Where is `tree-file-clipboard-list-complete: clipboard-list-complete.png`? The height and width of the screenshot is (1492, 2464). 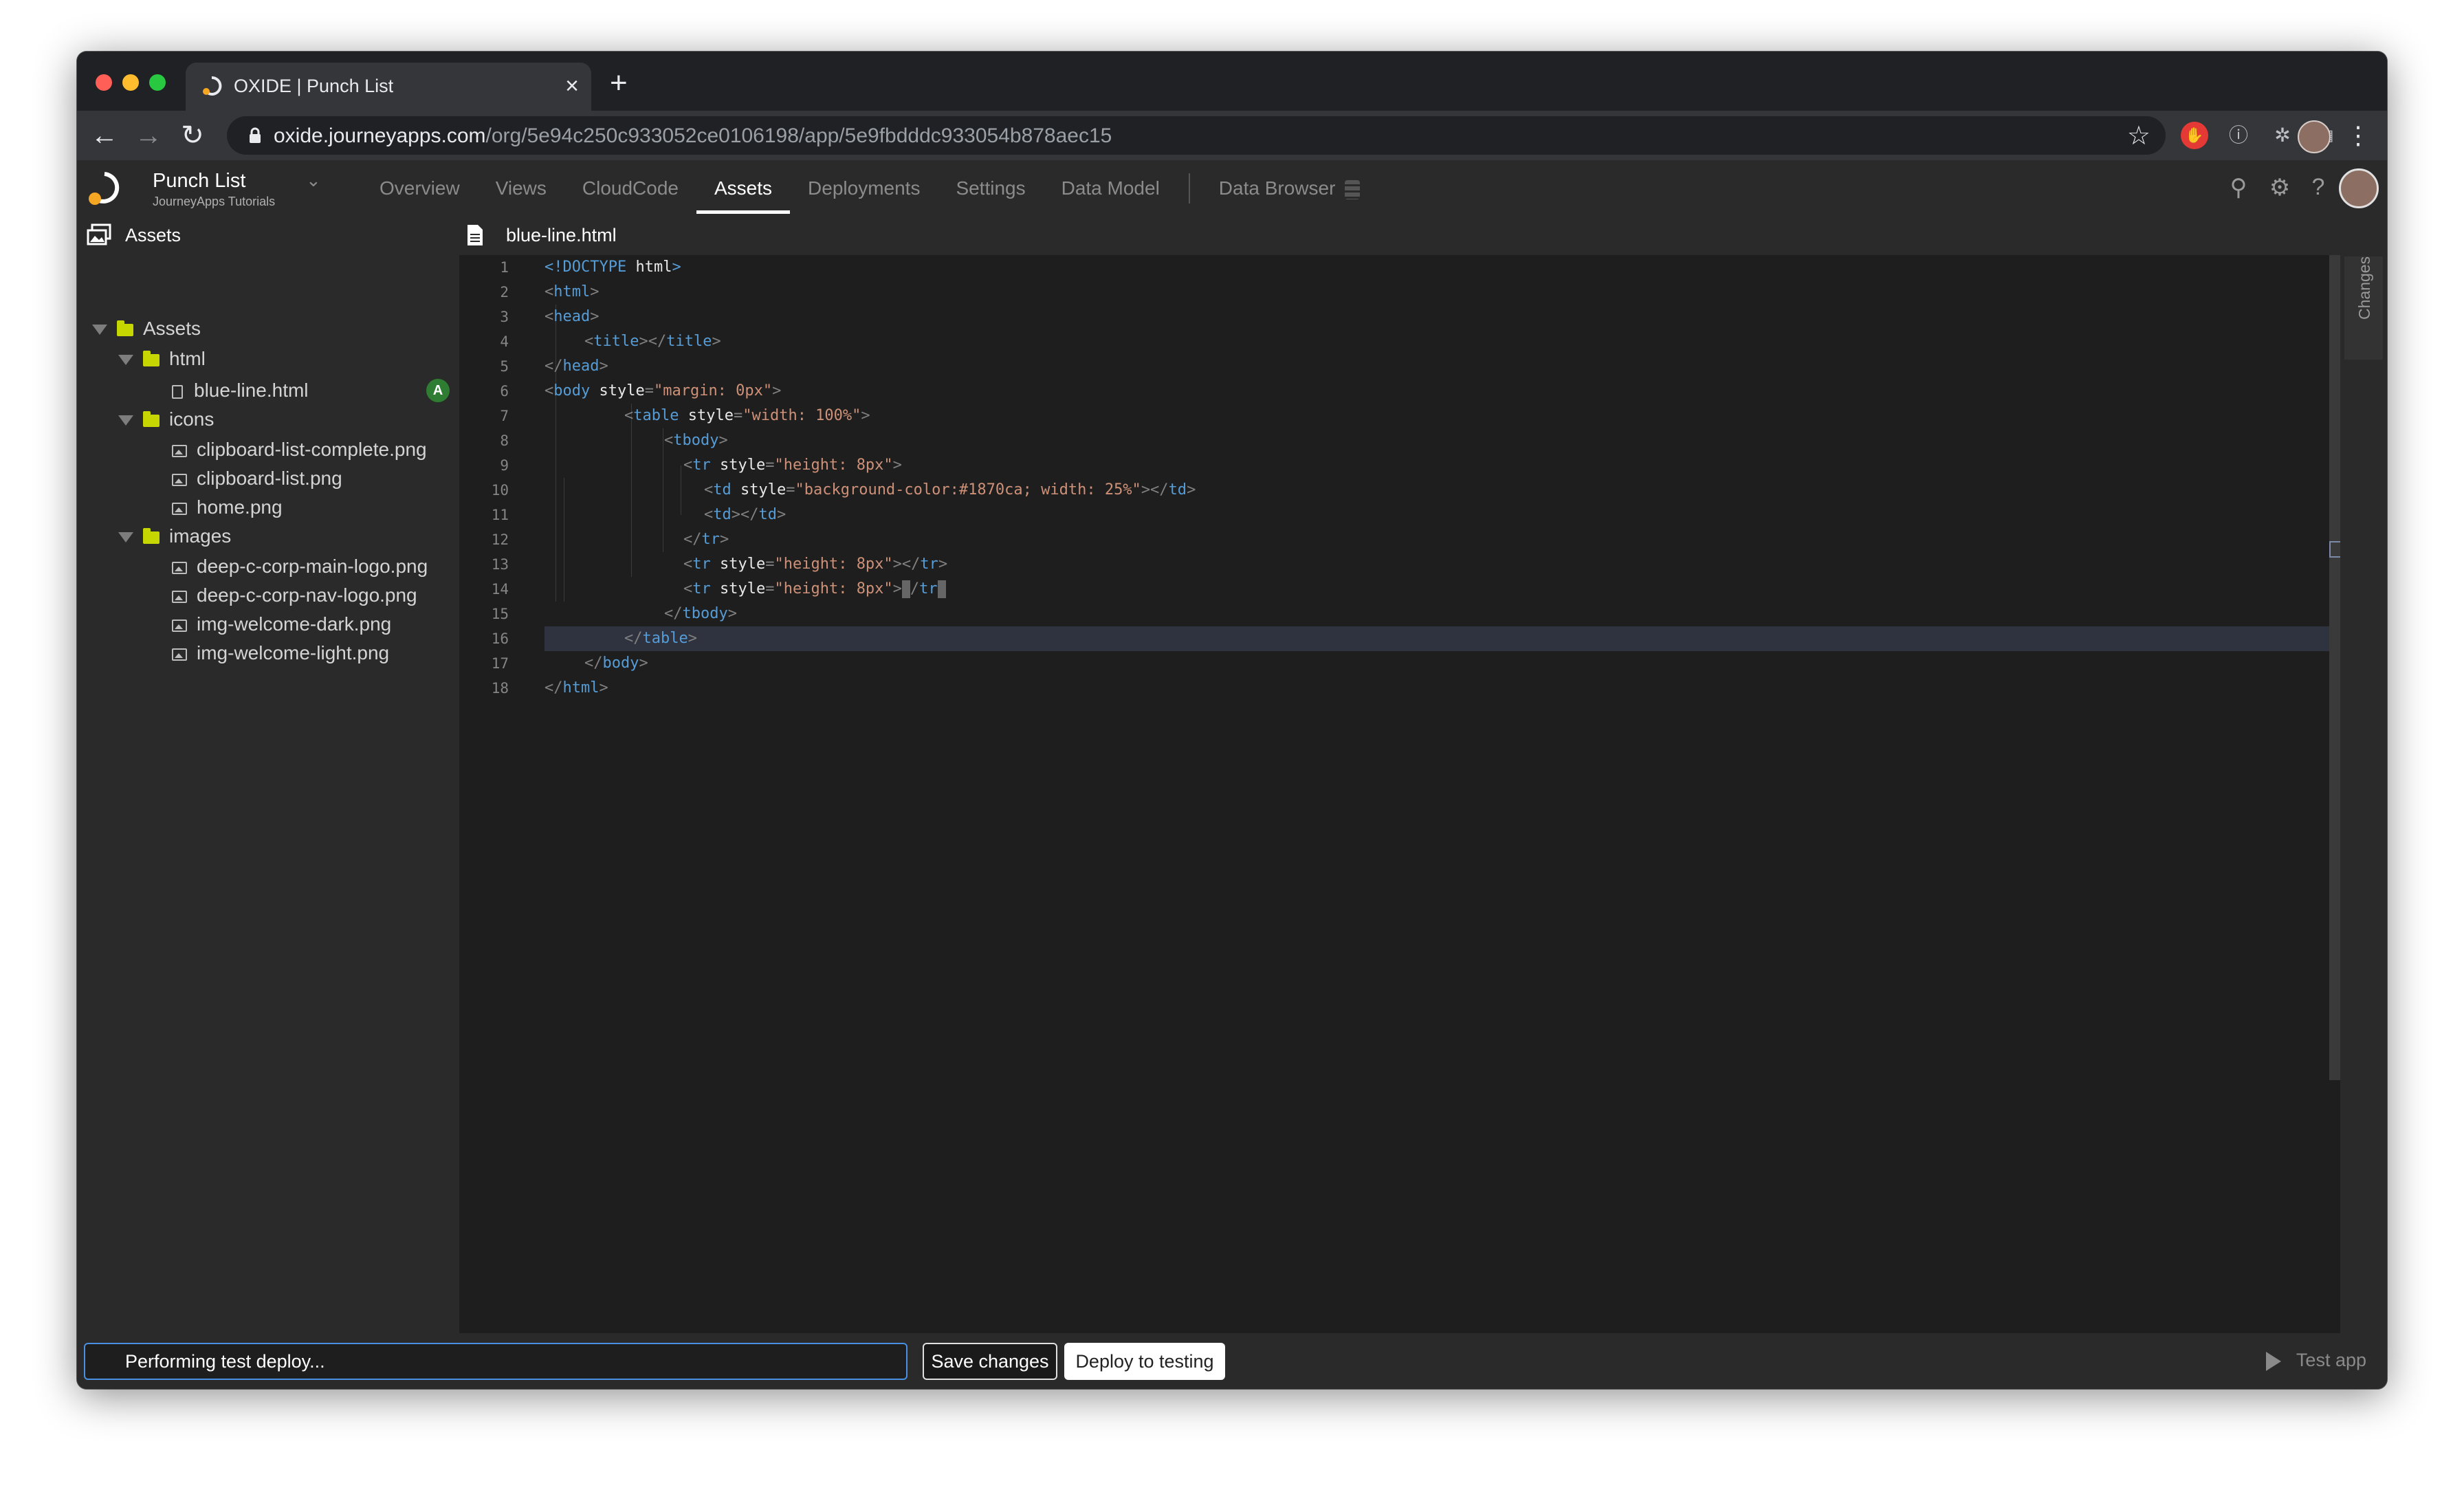
tree-file-clipboard-list-complete: clipboard-list-complete.png is located at coordinates (299, 449).